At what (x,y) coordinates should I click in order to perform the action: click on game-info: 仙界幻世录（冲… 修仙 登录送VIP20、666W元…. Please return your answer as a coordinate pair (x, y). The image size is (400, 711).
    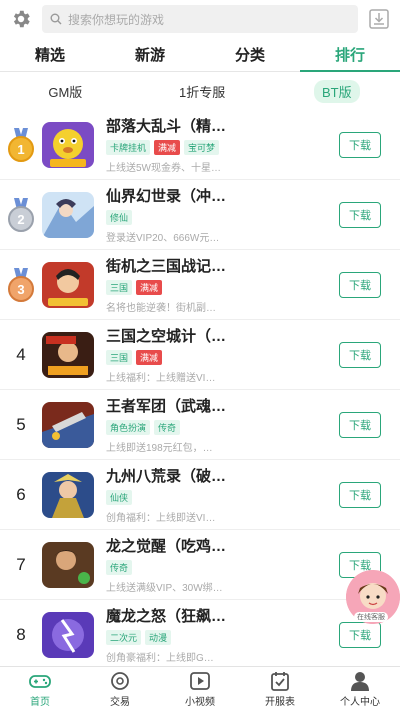
    Looking at the image, I should click on (215, 214).